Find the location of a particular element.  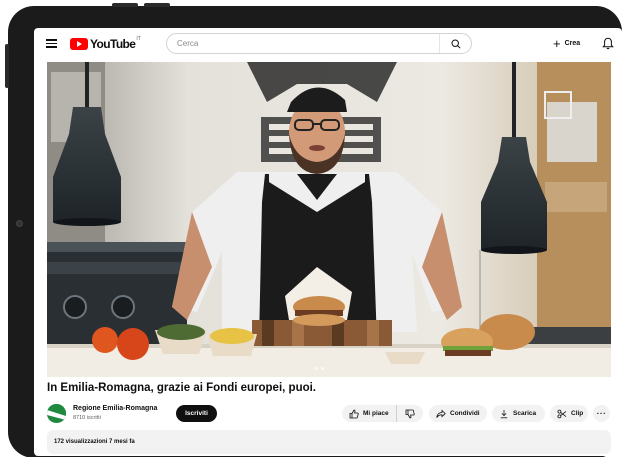

channel-avatar is located at coordinates (56, 413).